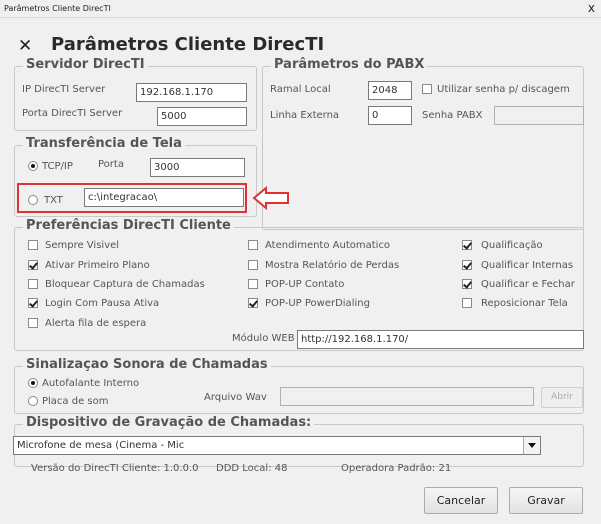 The width and height of the screenshot is (601, 524). I want to click on tools-icon: ✕, so click(25, 46).